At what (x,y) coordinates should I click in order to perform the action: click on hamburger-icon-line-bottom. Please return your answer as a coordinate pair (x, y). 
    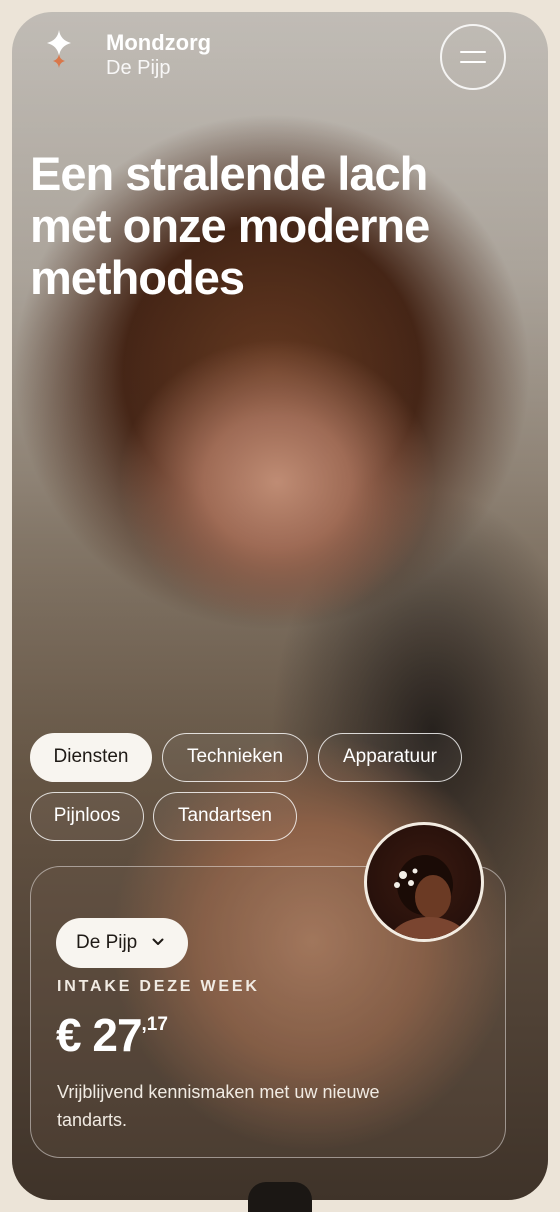
    Looking at the image, I should click on (473, 62).